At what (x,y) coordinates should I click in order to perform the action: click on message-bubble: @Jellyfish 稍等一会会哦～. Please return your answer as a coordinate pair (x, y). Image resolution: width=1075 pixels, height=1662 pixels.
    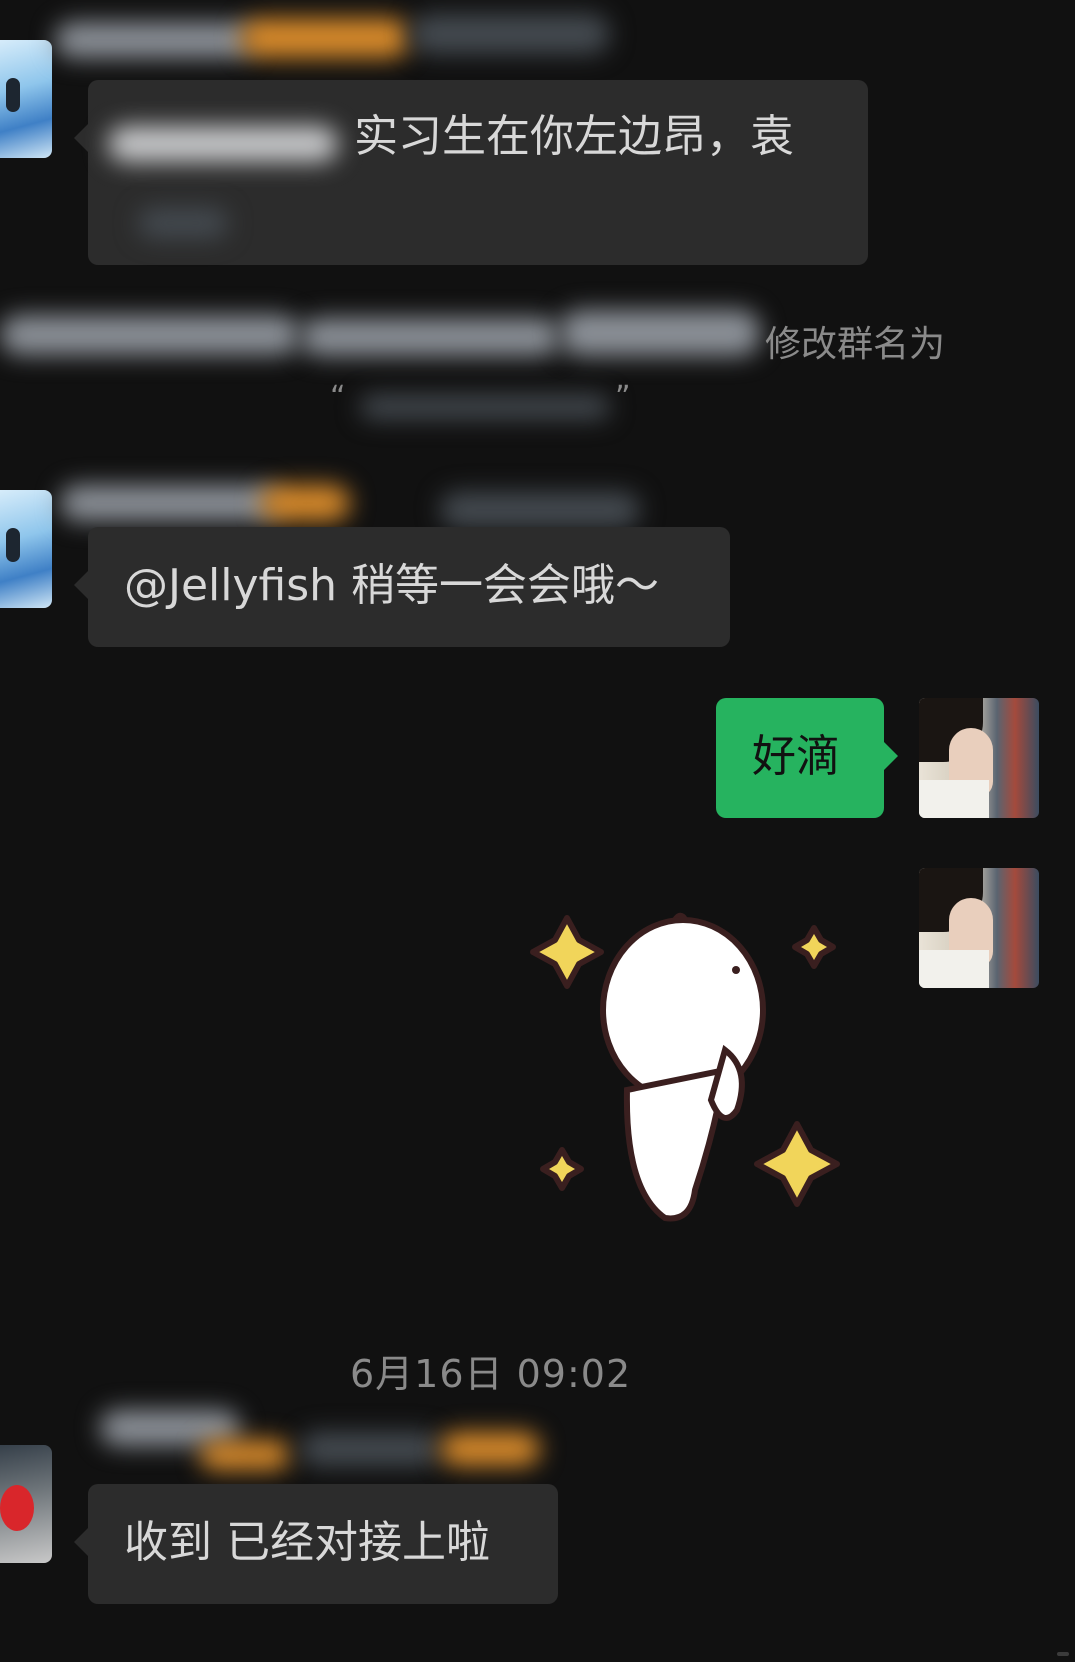
    Looking at the image, I should click on (402, 587).